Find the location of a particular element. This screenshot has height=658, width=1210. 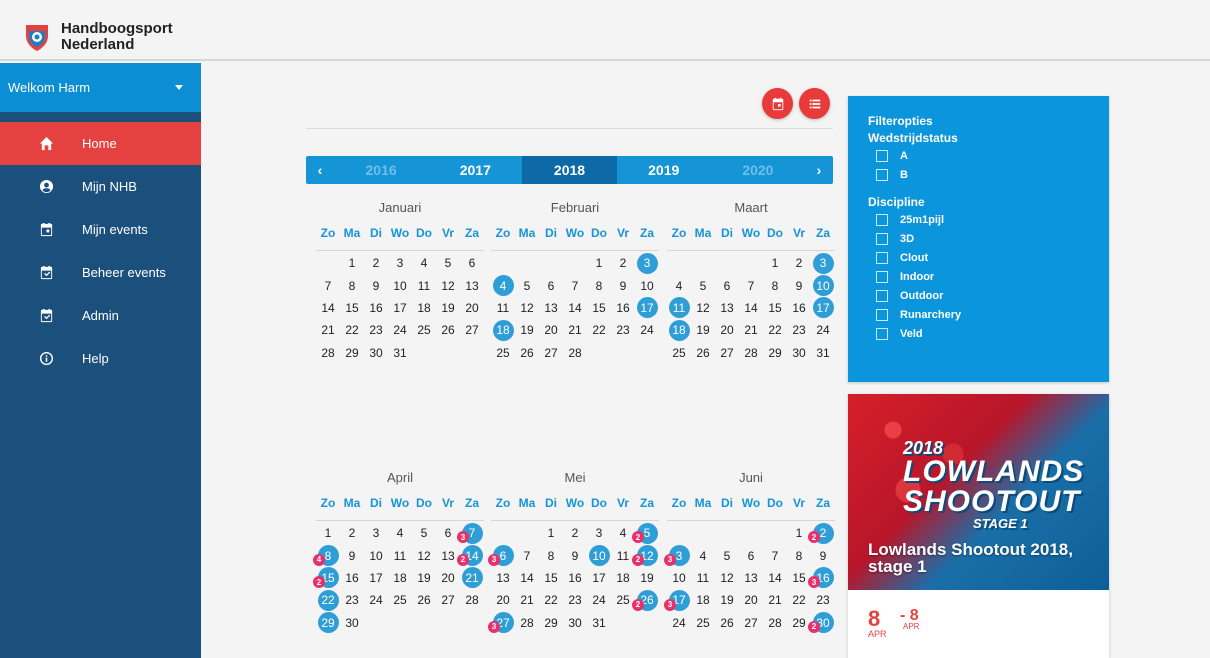

event-day: 48 is located at coordinates (326, 555).